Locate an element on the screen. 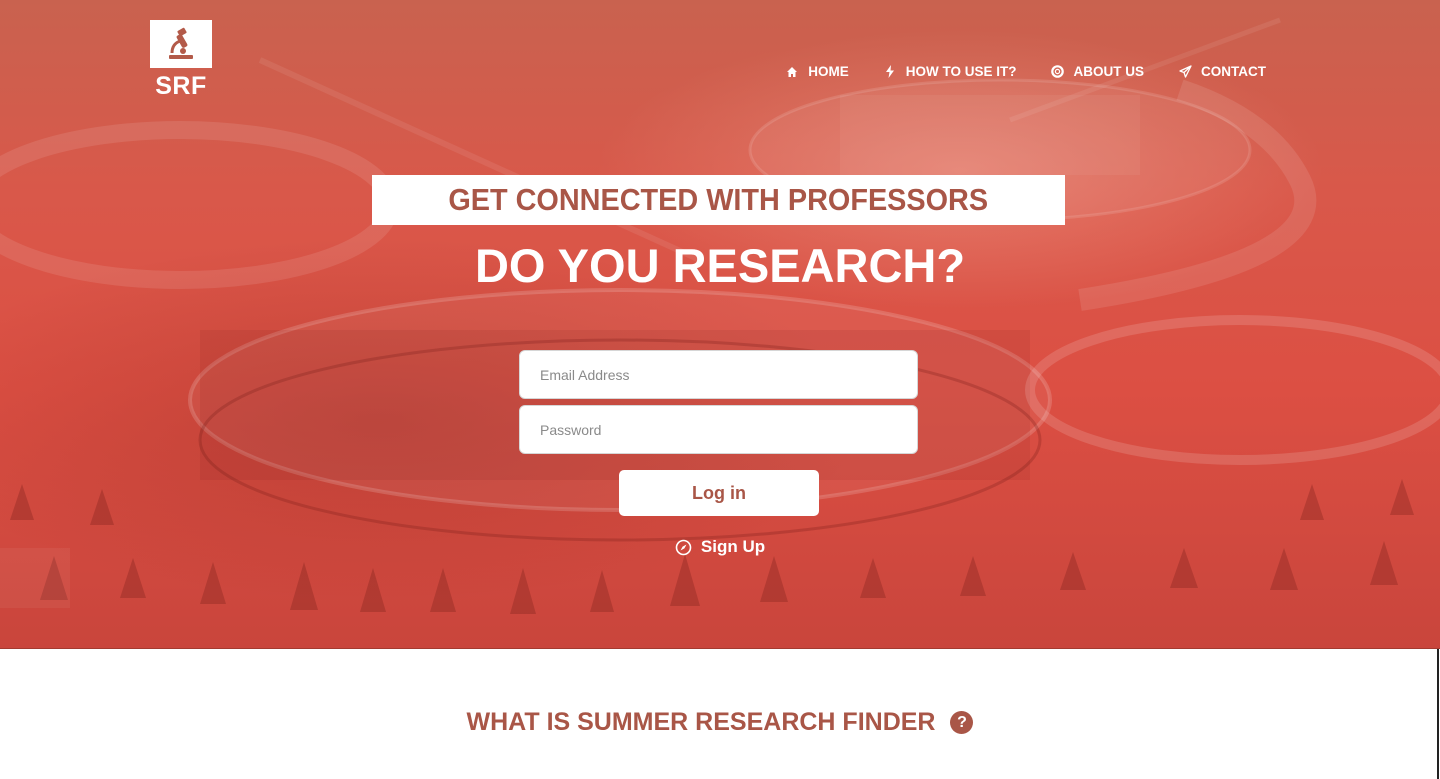 The image size is (1440, 779). nav-about-us: ABOUT US is located at coordinates (1098, 71).